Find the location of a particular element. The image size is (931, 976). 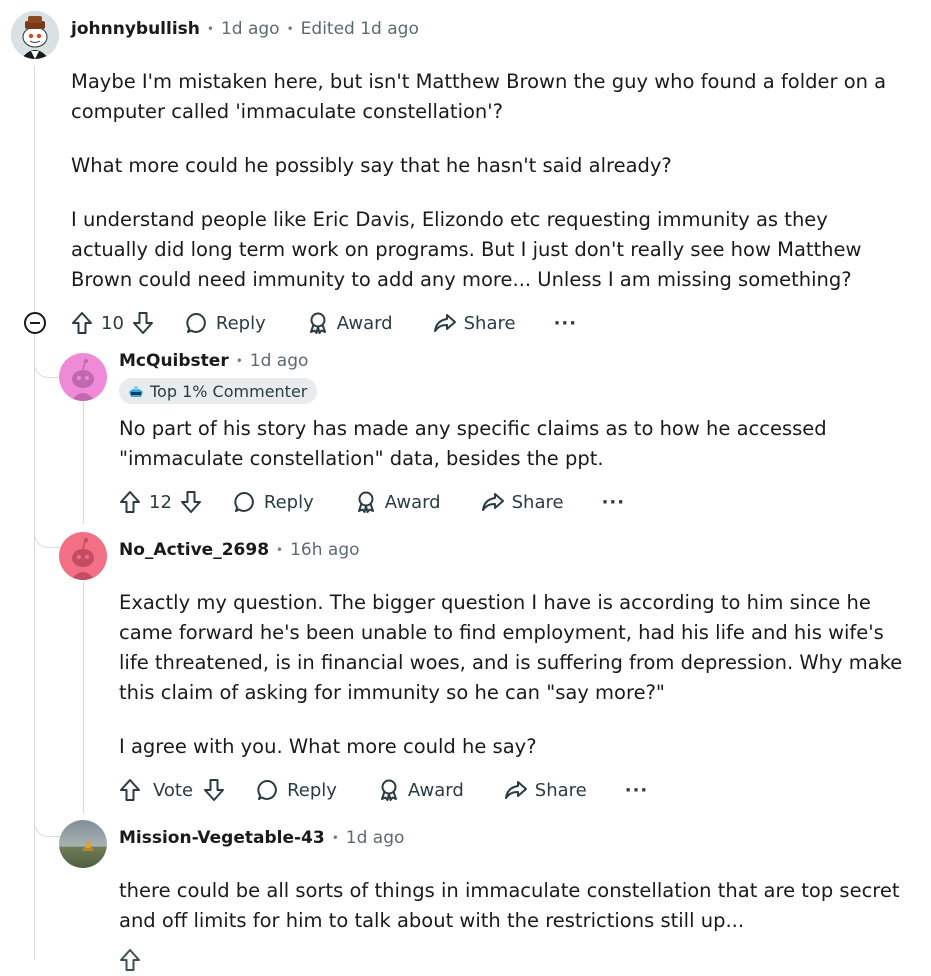

author-name: McQuibster is located at coordinates (174, 361).